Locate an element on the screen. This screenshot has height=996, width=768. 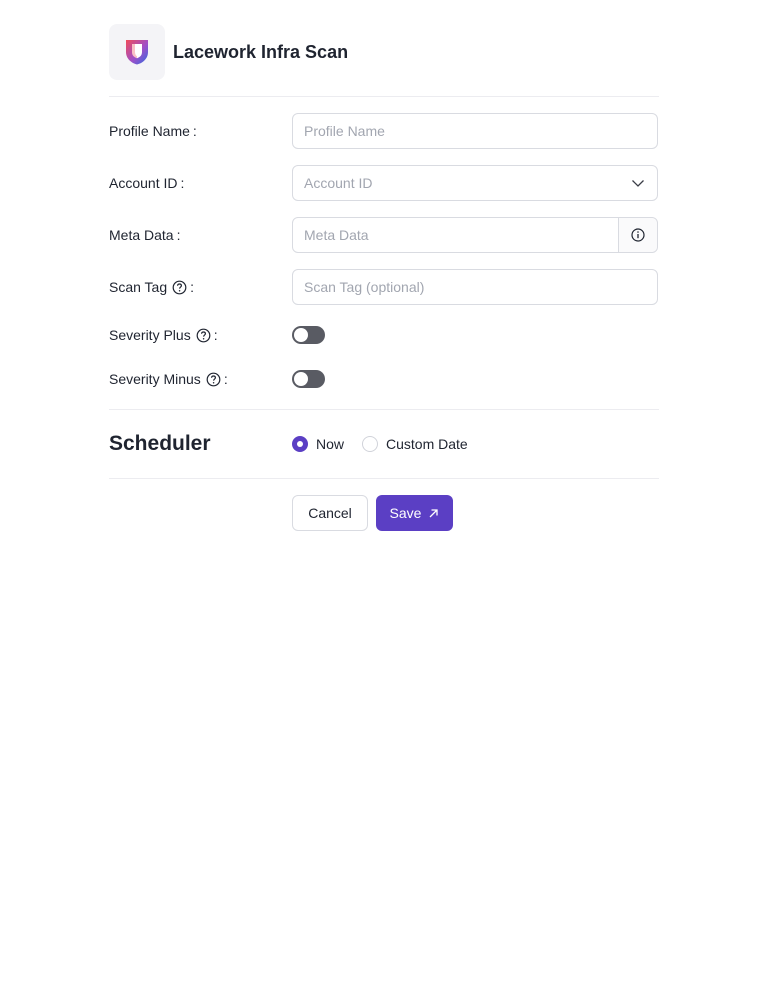
scan-tag-row: Scan Tag : is located at coordinates (384, 287).